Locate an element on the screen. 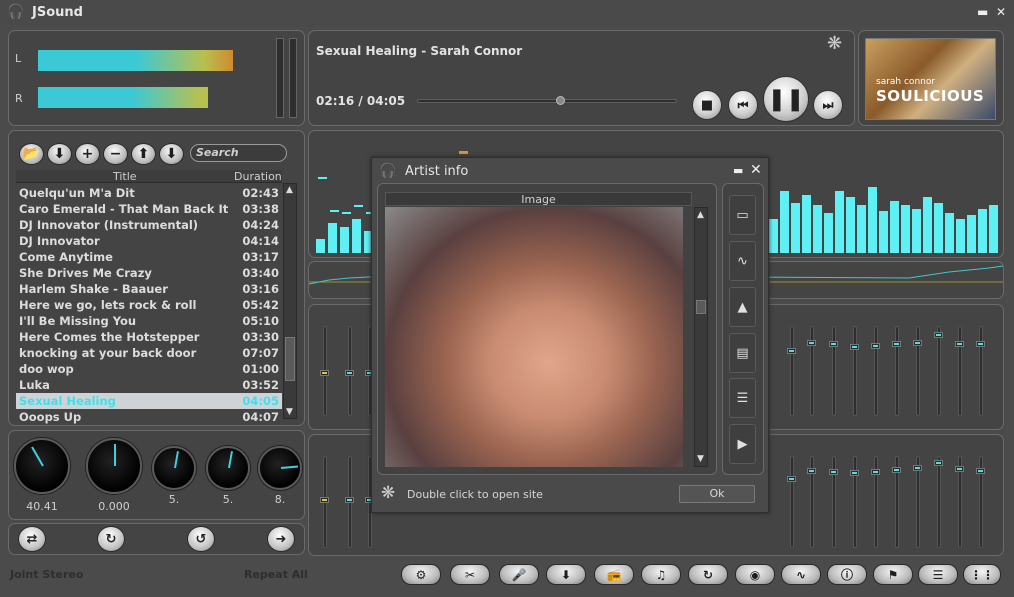 The width and height of the screenshot is (1014, 597). area-chart-button: ▲ is located at coordinates (742, 307).